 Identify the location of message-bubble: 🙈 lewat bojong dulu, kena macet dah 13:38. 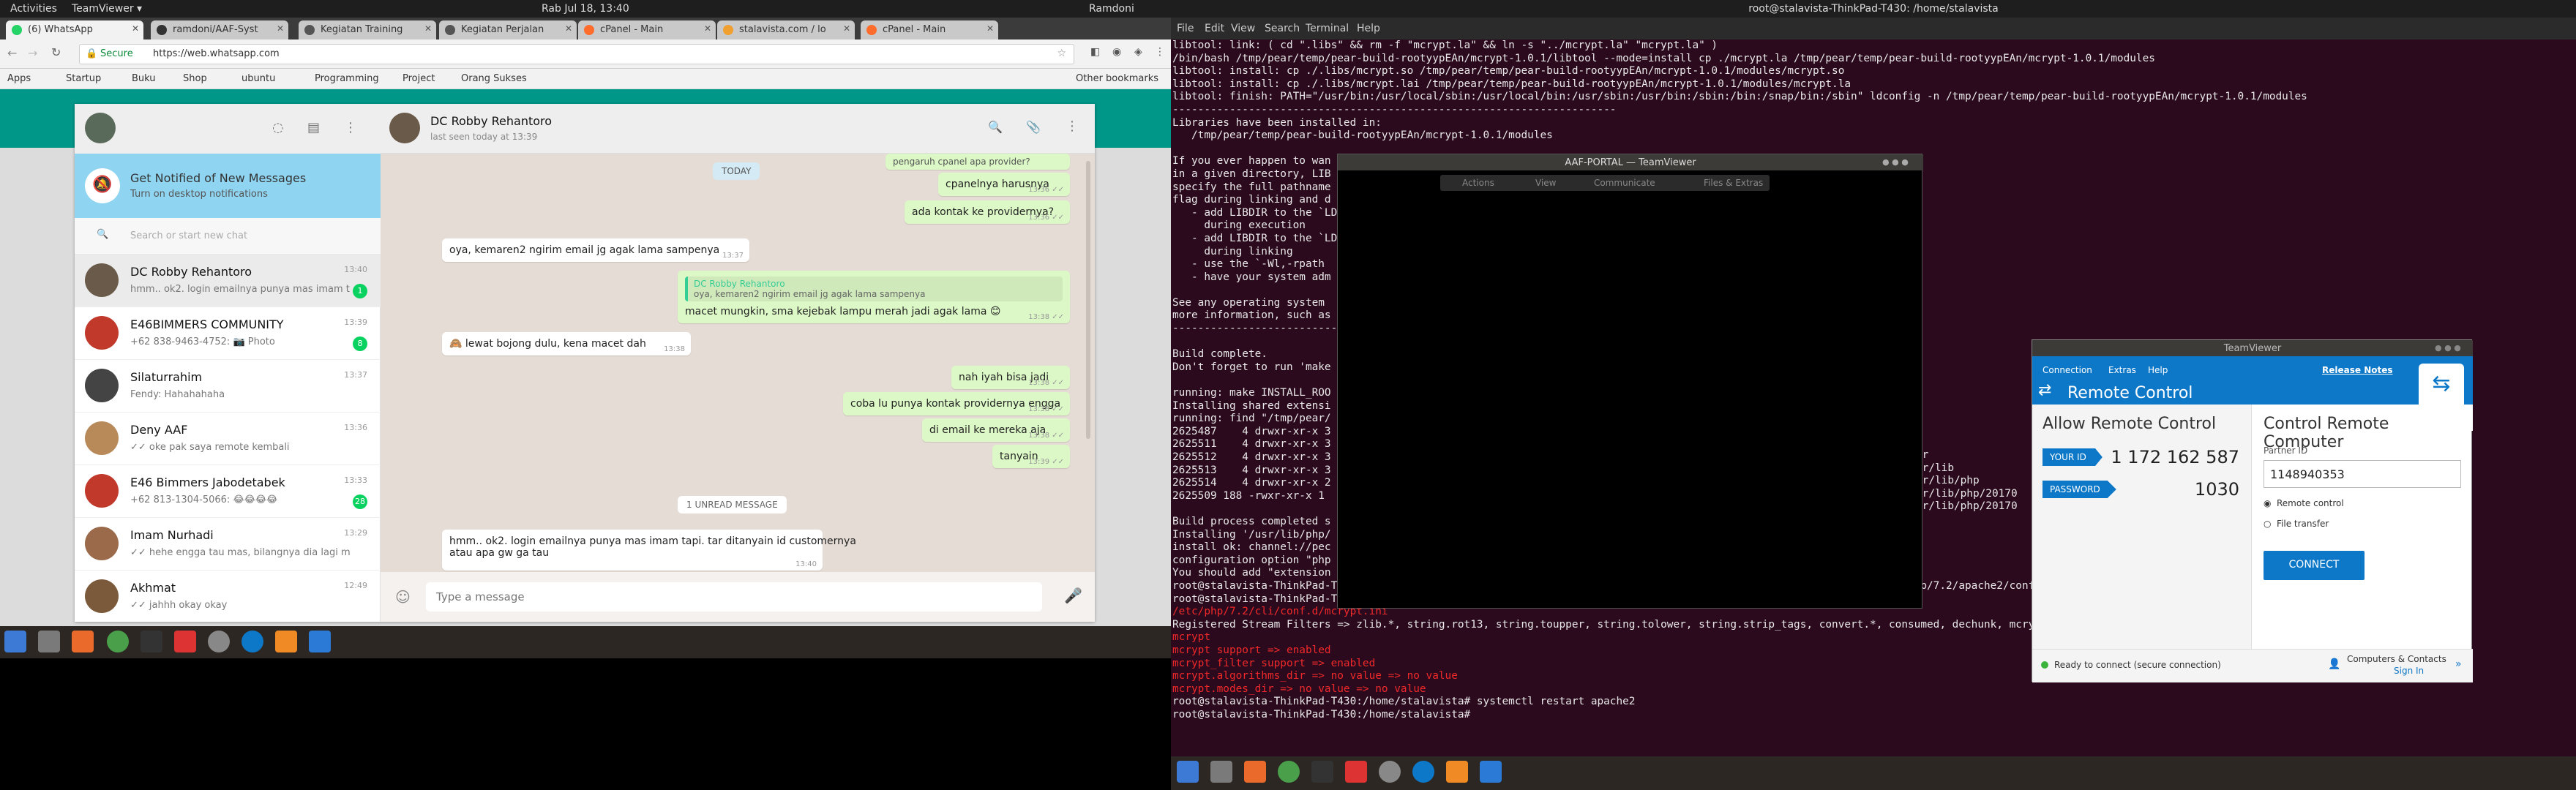
(566, 344).